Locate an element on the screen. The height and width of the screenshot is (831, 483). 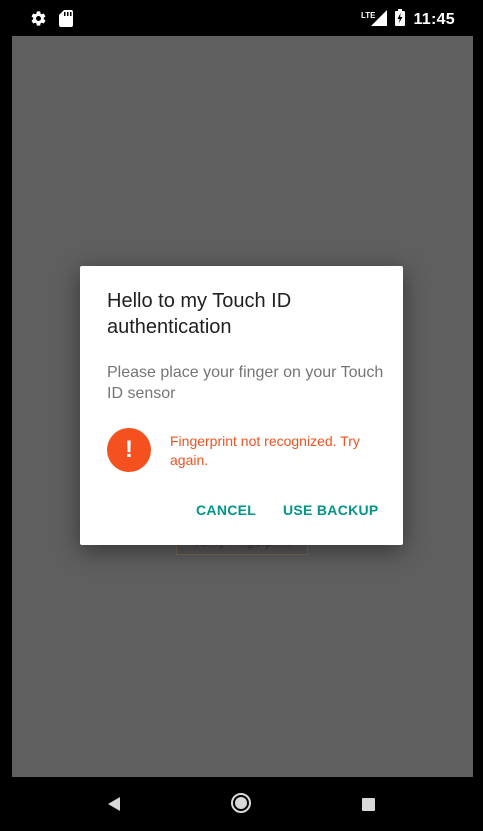
network-type: LTE is located at coordinates (368, 15).